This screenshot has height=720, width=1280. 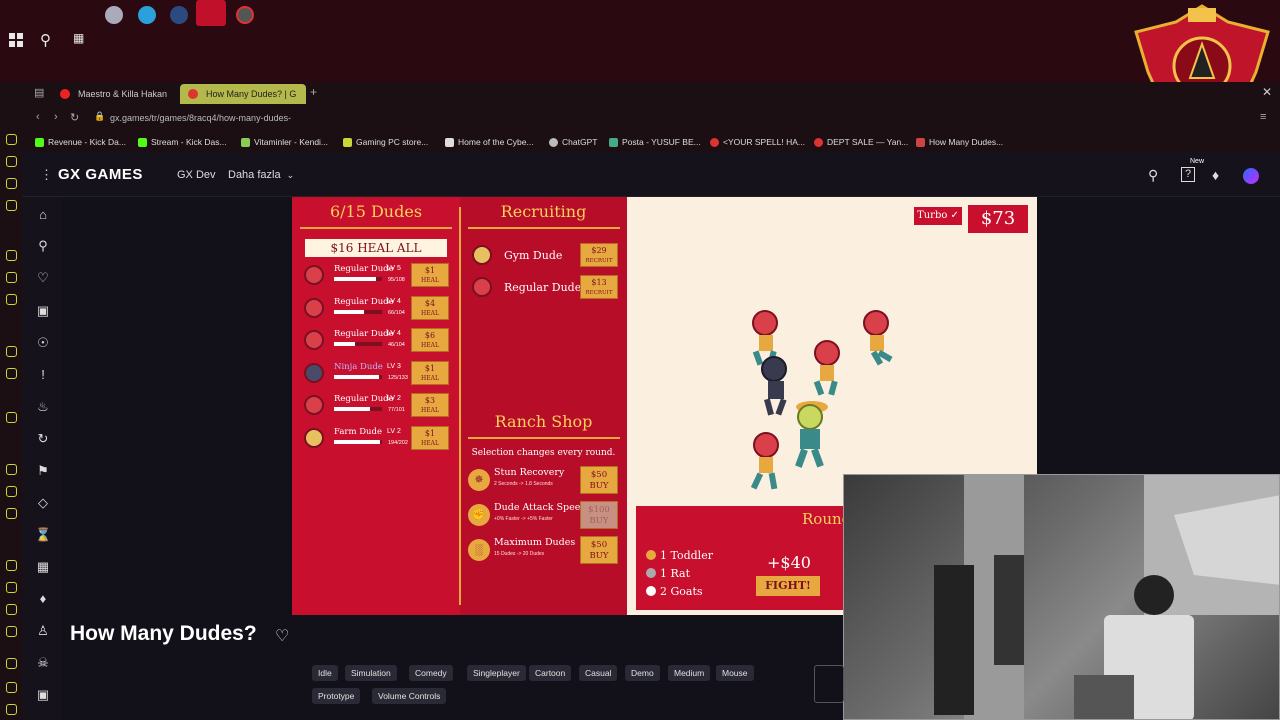 What do you see at coordinates (11, 417) in the screenshot?
I see `sidebar-telegram-icon` at bounding box center [11, 417].